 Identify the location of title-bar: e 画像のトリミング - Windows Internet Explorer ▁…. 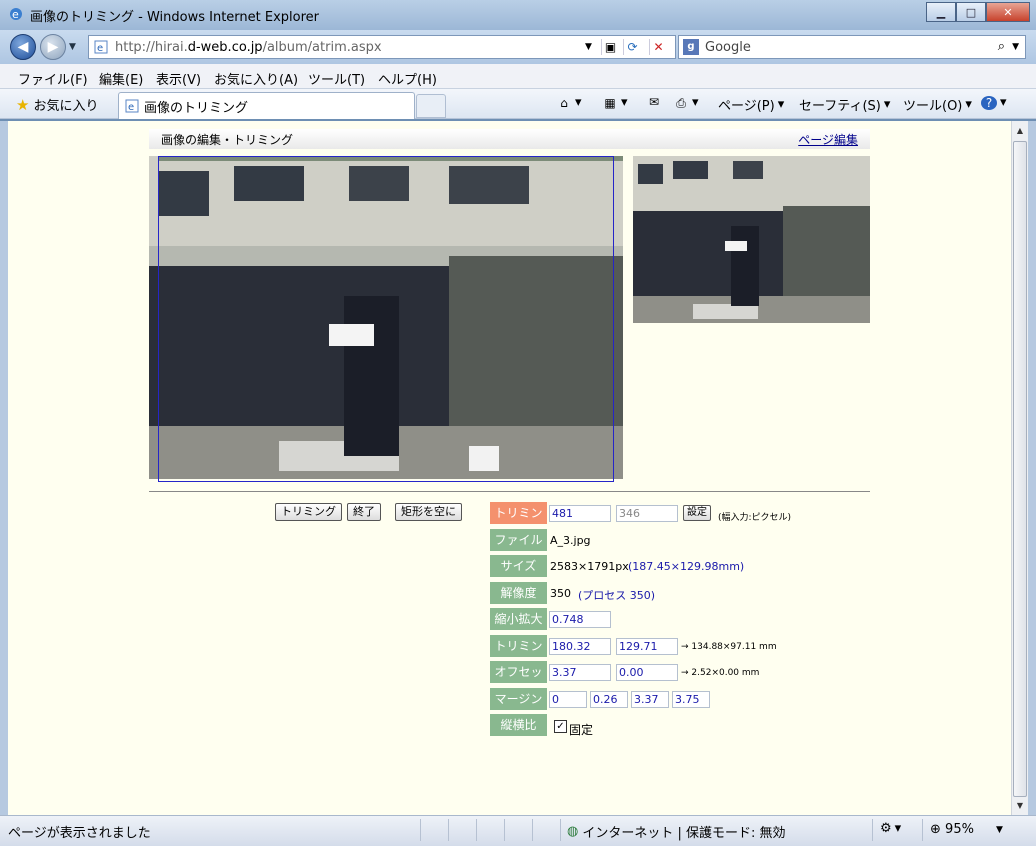
(518, 15).